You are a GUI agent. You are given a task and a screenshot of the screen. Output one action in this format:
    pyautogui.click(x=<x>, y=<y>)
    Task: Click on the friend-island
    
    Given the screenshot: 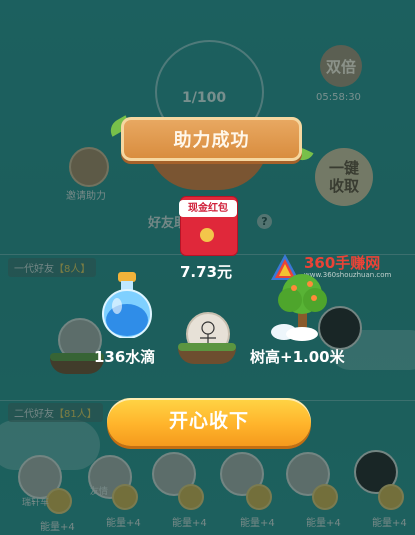 What is the action you would take?
    pyautogui.click(x=207, y=353)
    